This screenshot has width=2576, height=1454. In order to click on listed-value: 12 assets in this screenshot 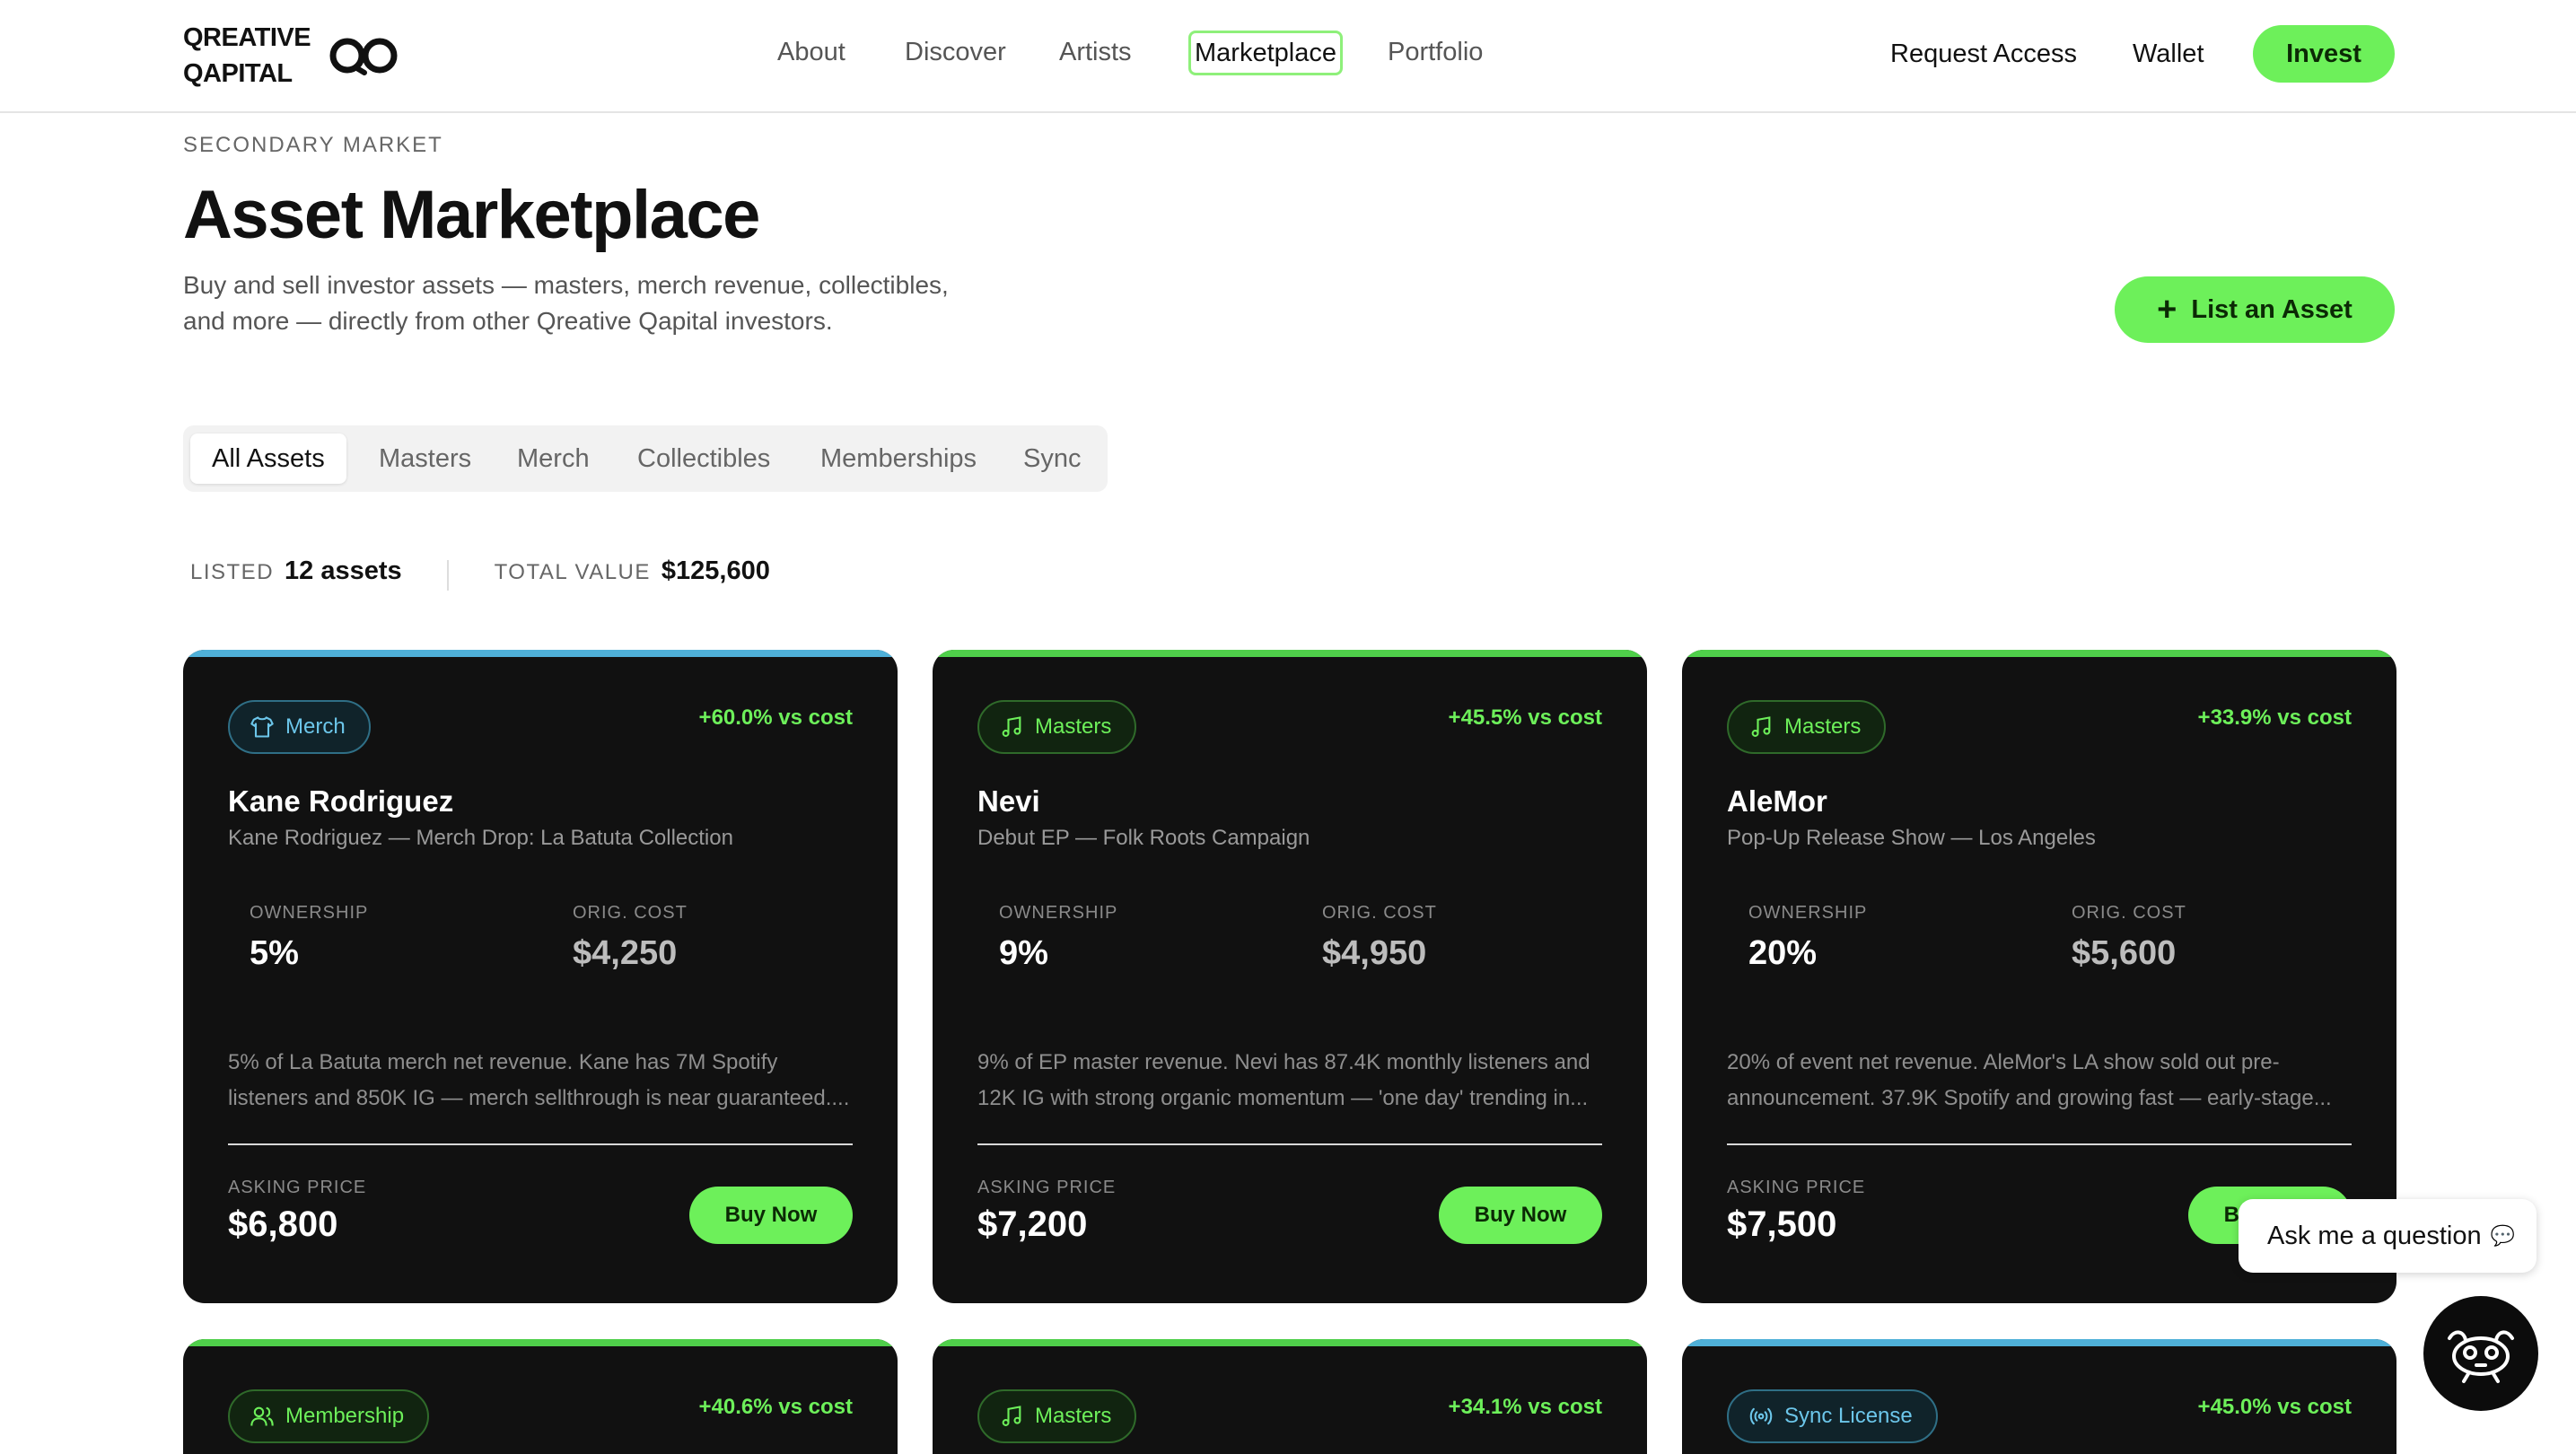, I will do `click(343, 570)`.